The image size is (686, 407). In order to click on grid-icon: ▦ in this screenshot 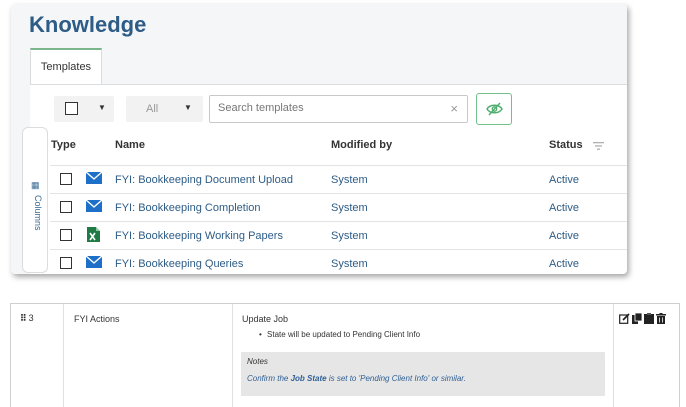, I will do `click(35, 185)`.